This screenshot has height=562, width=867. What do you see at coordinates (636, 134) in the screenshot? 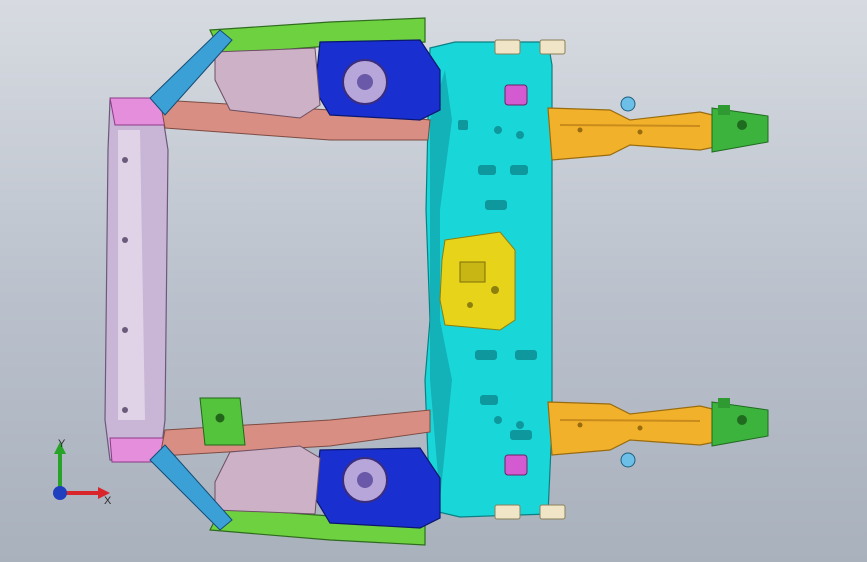
I see `orange-upper-rail` at bounding box center [636, 134].